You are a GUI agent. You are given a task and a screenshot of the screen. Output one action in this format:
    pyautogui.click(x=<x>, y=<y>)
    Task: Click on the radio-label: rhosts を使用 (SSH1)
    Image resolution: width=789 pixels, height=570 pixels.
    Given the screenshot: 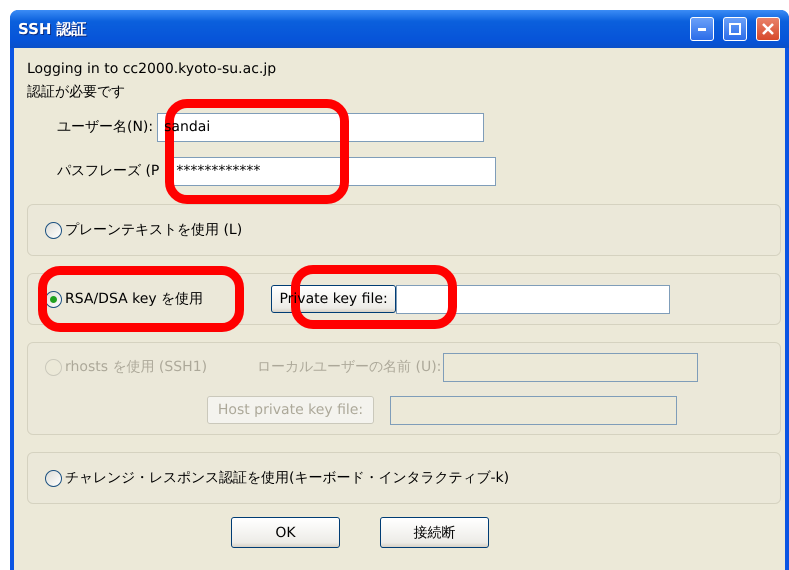 What is the action you would take?
    pyautogui.click(x=136, y=367)
    